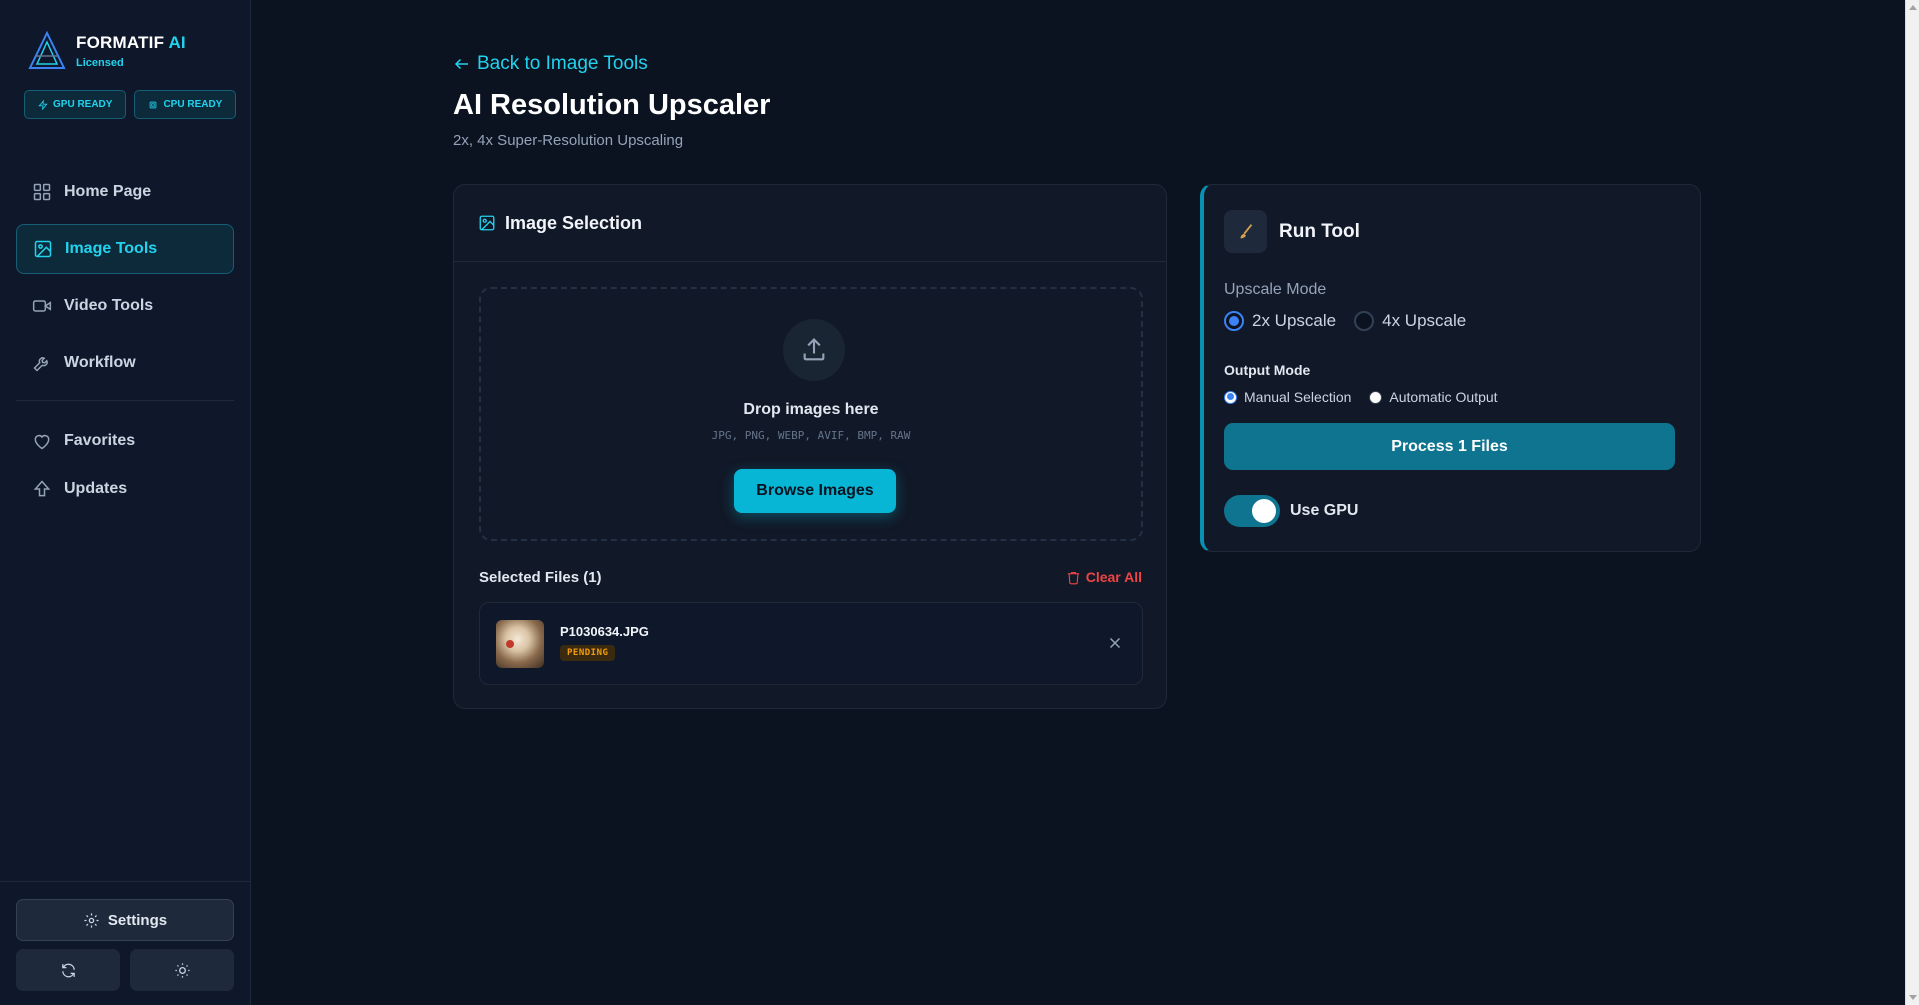 This screenshot has width=1919, height=1005. I want to click on logo-icon, so click(47, 49).